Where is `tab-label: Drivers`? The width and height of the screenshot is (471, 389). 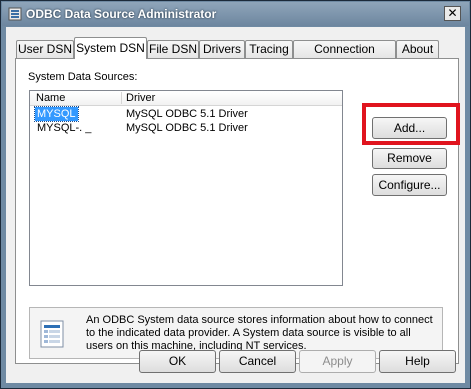
tab-label: Drivers is located at coordinates (222, 49).